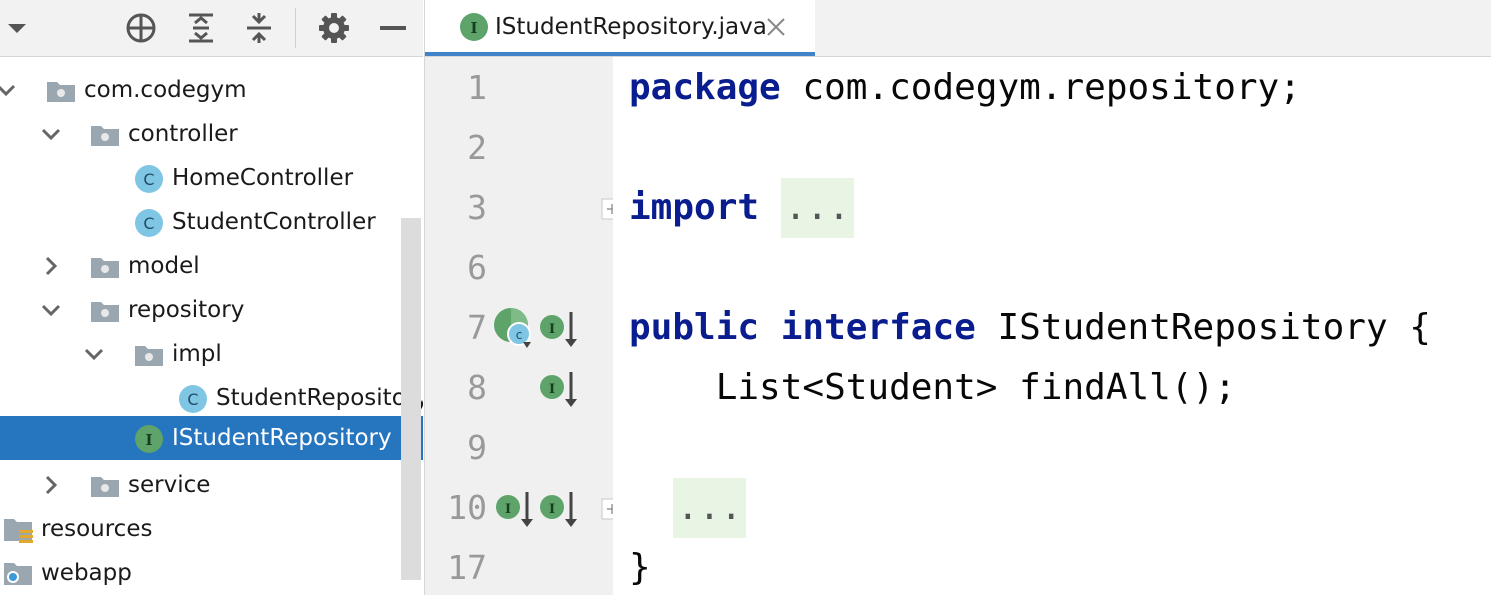 The width and height of the screenshot is (1491, 598). What do you see at coordinates (211, 485) in the screenshot?
I see `tree-item-service: service` at bounding box center [211, 485].